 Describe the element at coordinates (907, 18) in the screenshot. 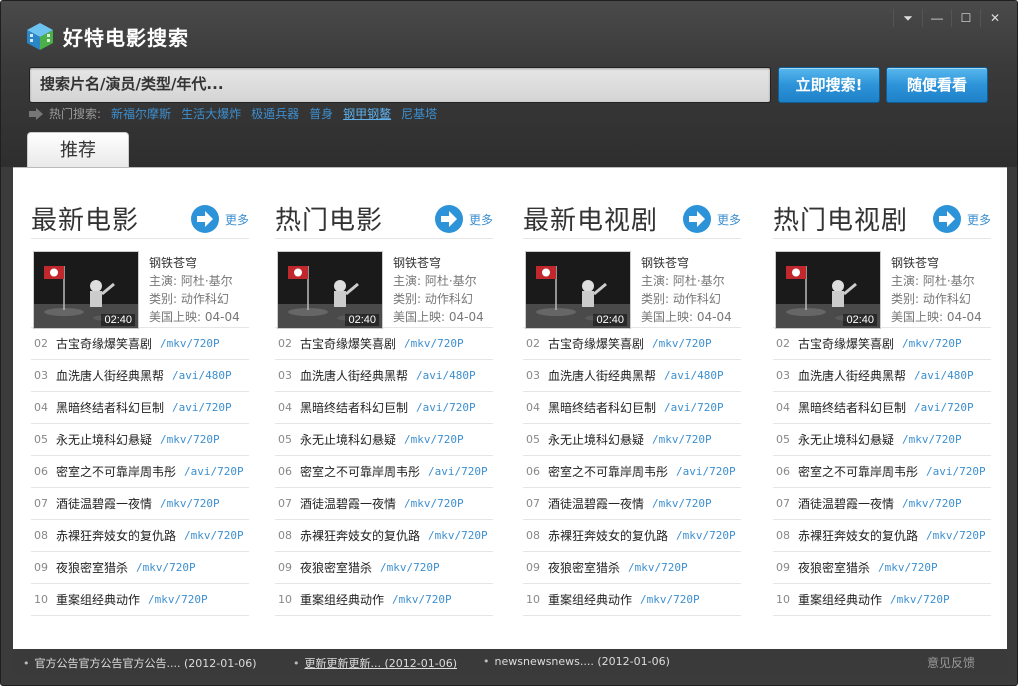

I see `skin-menu-button: ⏷` at that location.